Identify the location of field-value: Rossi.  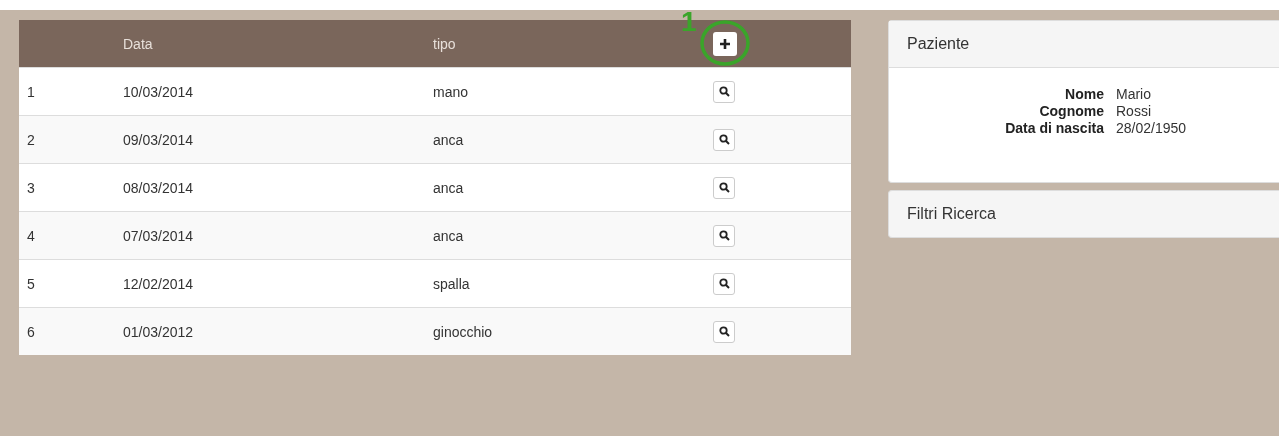
(1134, 111).